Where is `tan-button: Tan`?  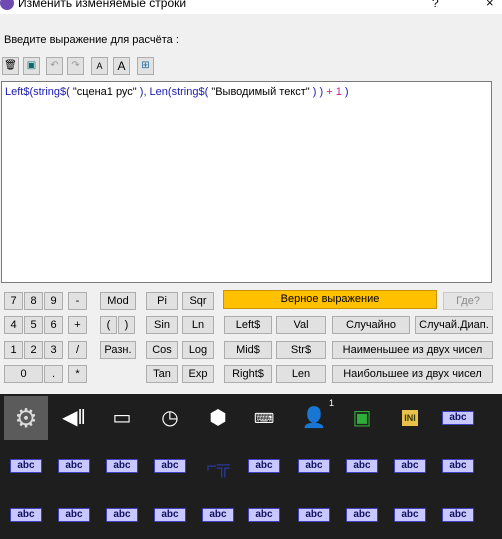
tan-button: Tan is located at coordinates (162, 374).